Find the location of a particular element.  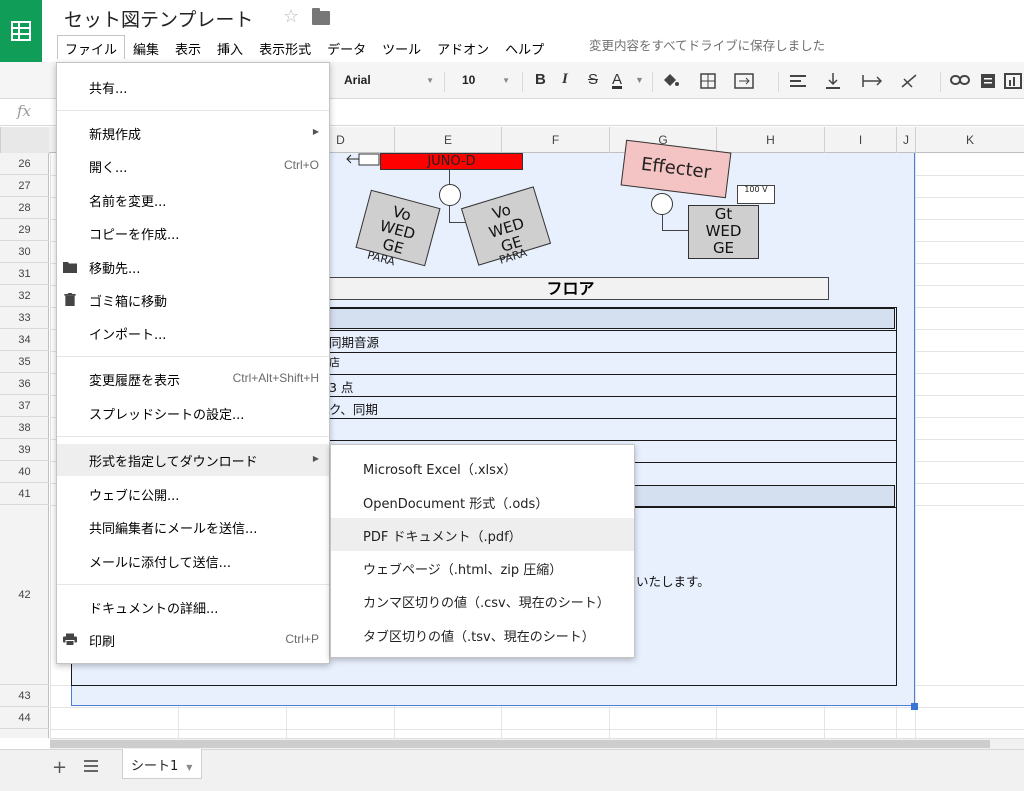

cell-text: 店 is located at coordinates (334, 362).